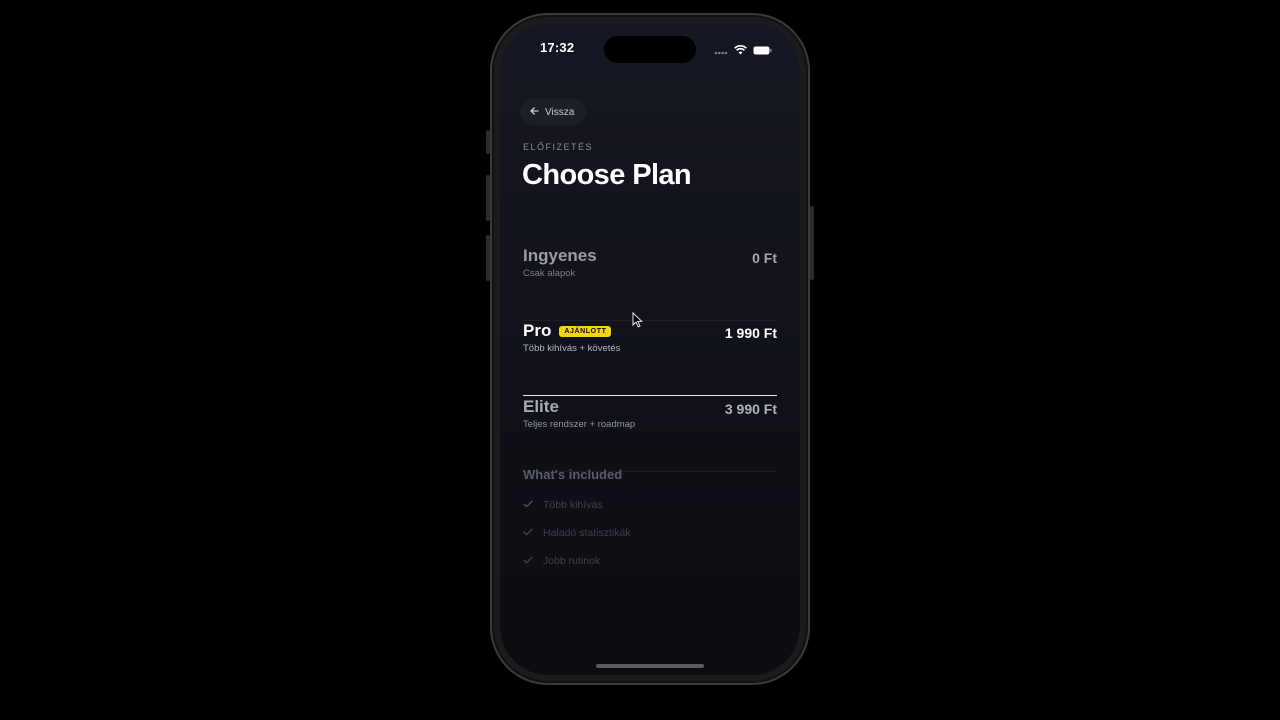 This screenshot has width=1280, height=720. Describe the element at coordinates (764, 258) in the screenshot. I see `plan-price: 0 Ft` at that location.